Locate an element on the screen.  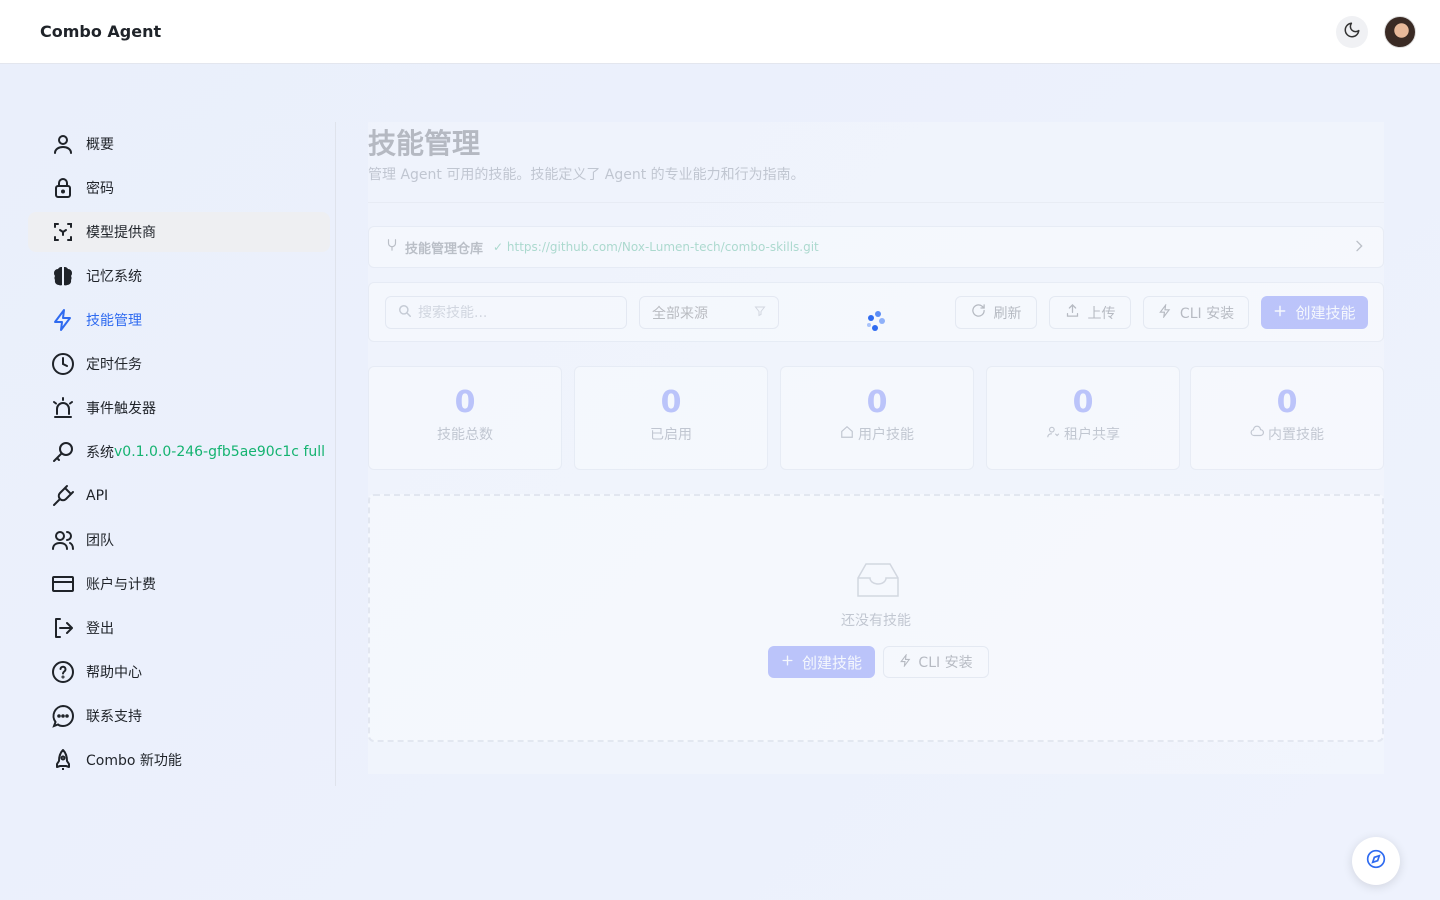
clock-icon is located at coordinates (63, 364).